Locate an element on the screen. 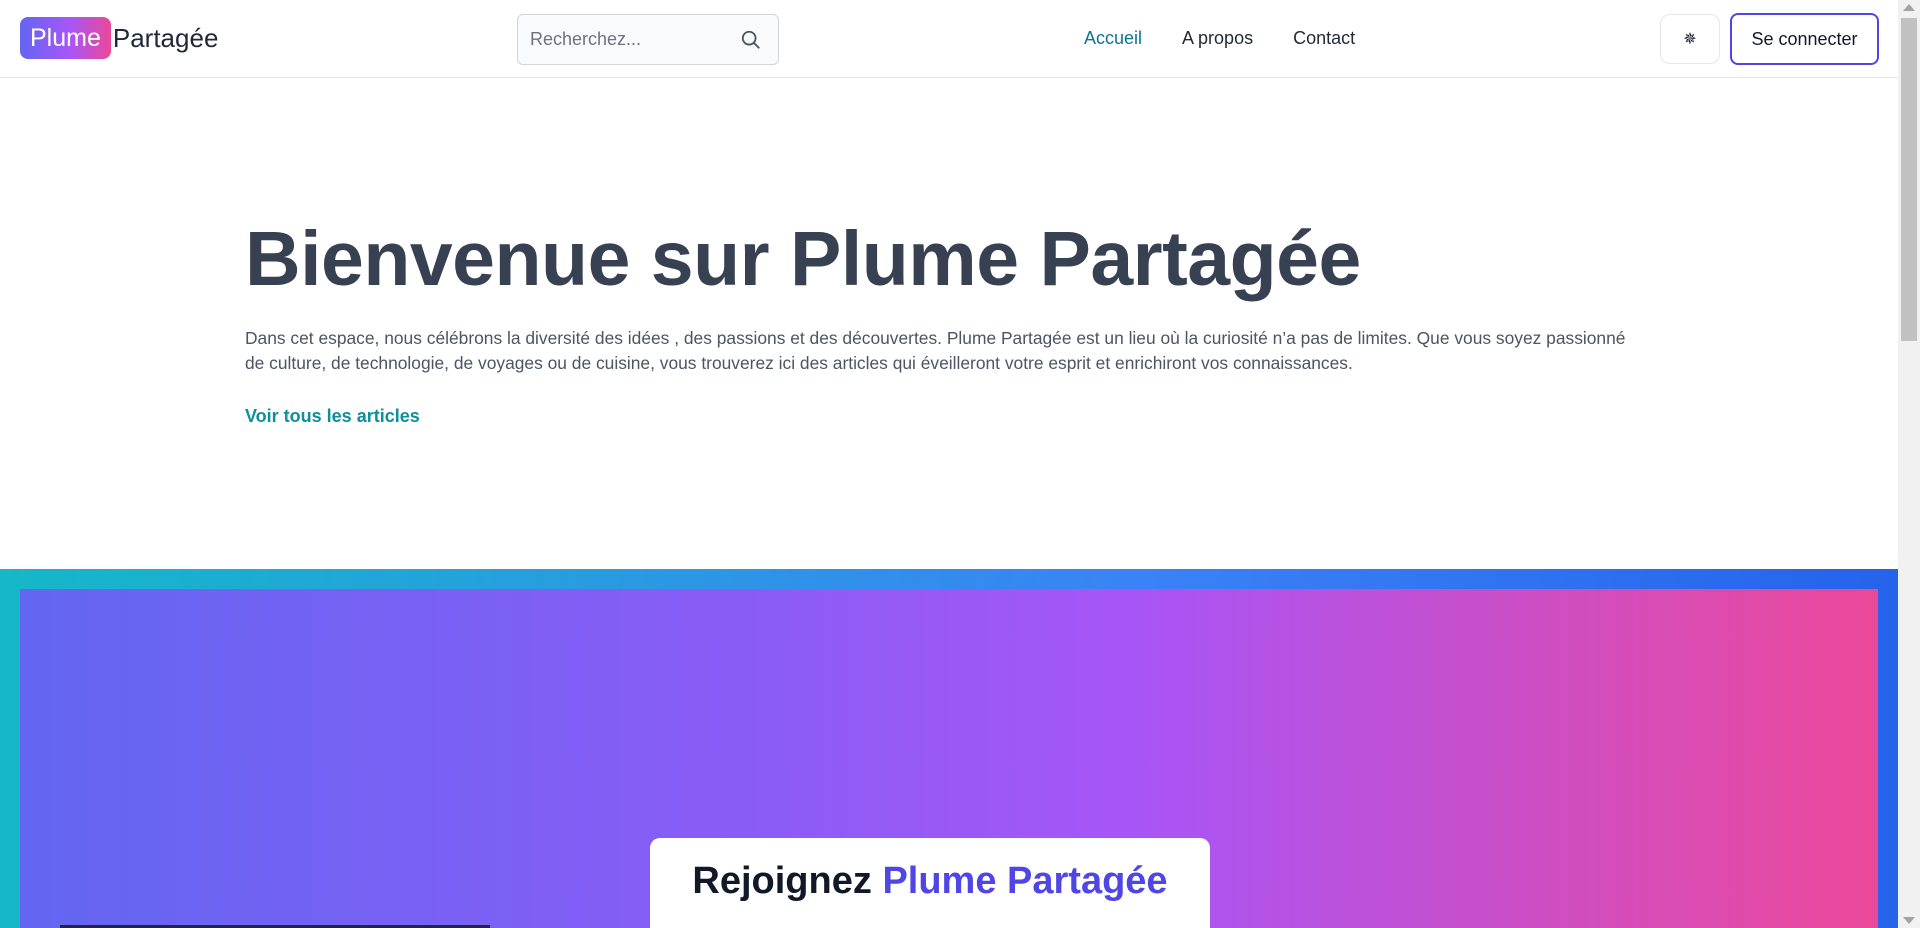 The width and height of the screenshot is (1920, 928). join-title-accent: Plume Partagée is located at coordinates (1025, 881).